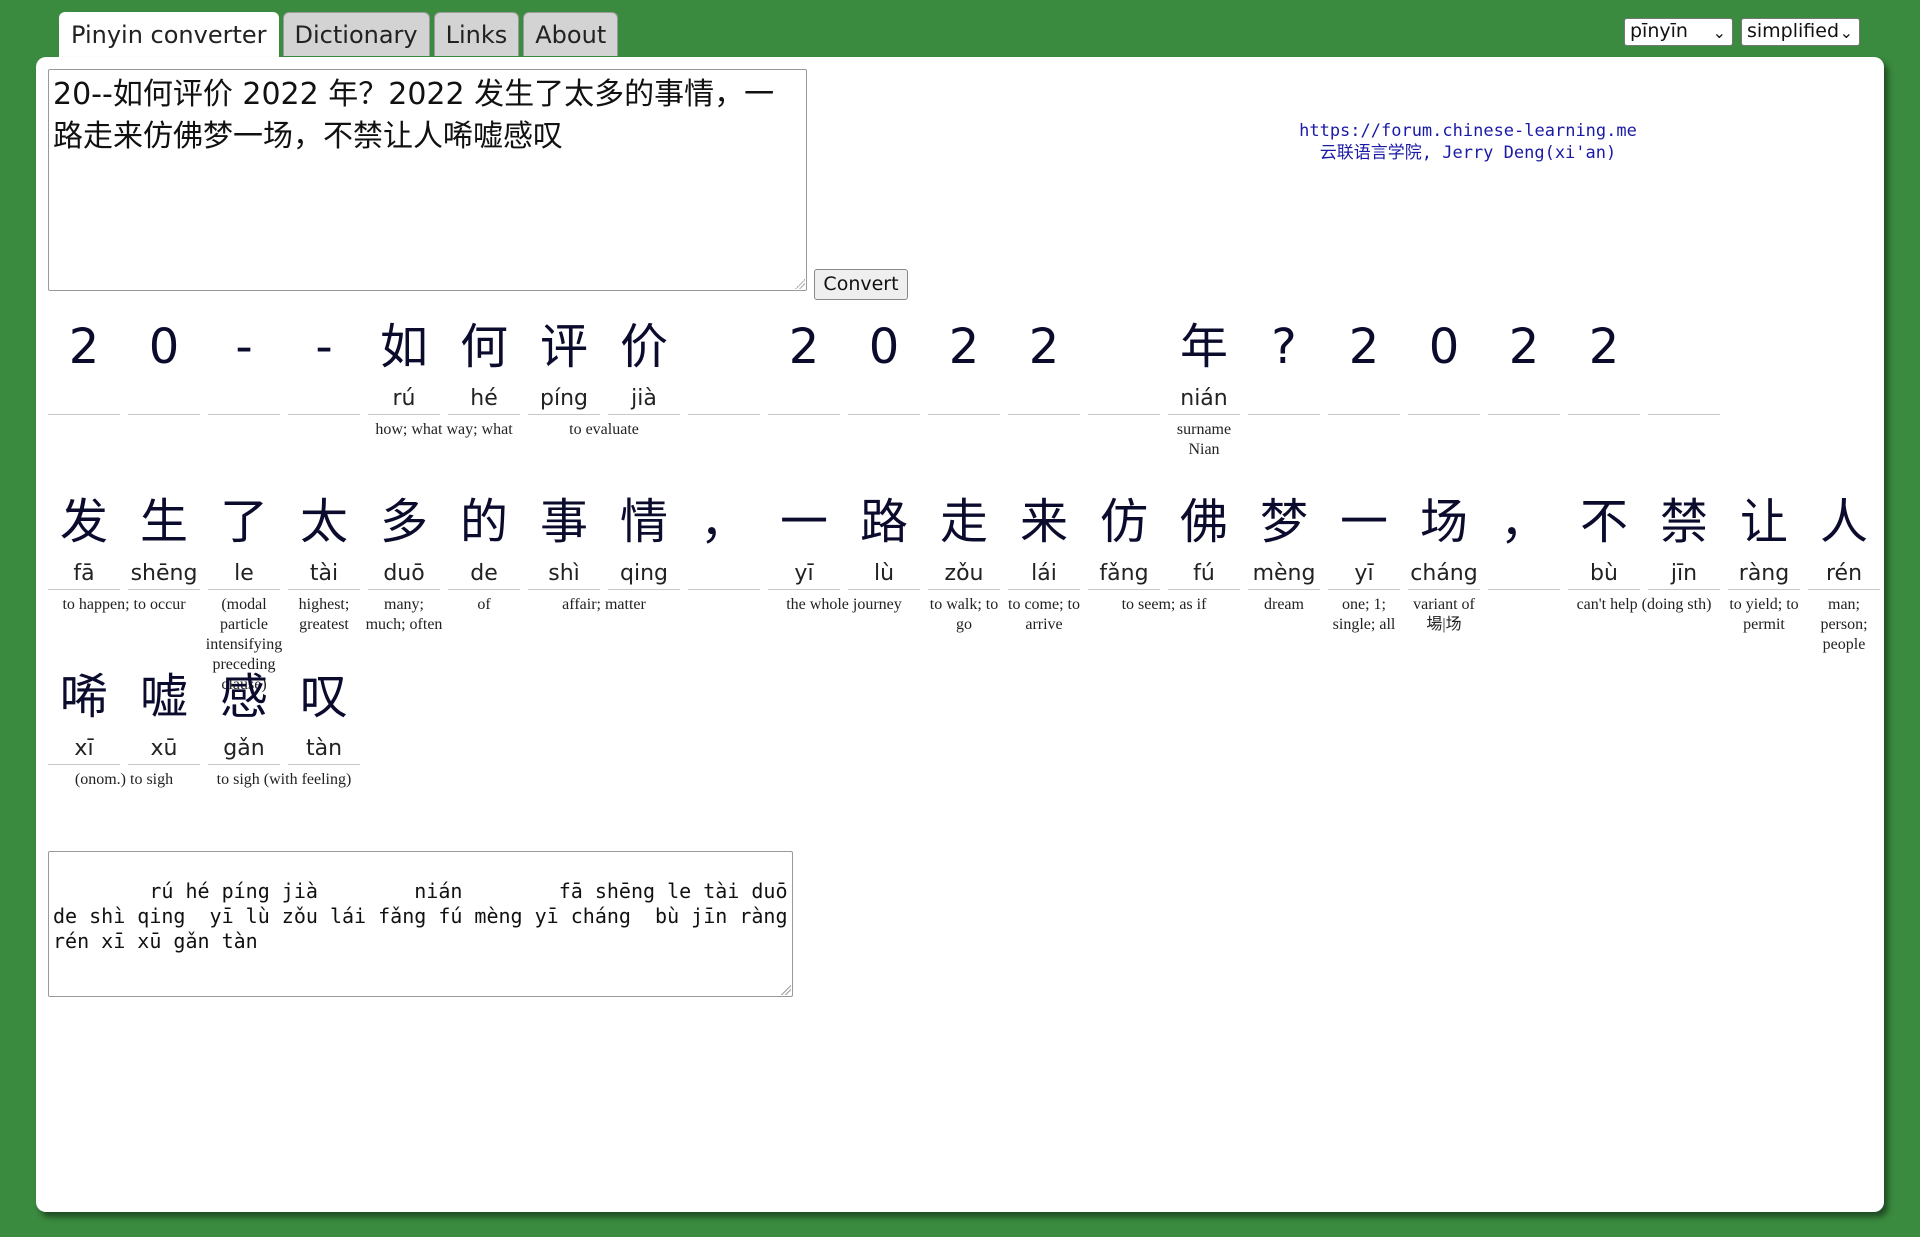  Describe the element at coordinates (1468, 153) in the screenshot. I see `credit-author: 云联语言学院, Jerry Deng(xi'an)` at that location.